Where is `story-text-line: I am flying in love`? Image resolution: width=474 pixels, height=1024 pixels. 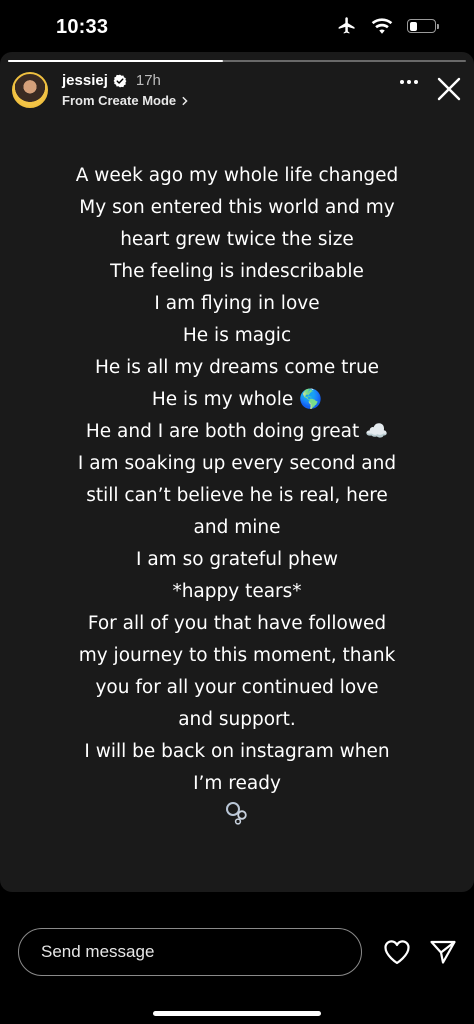 story-text-line: I am flying in love is located at coordinates (237, 303).